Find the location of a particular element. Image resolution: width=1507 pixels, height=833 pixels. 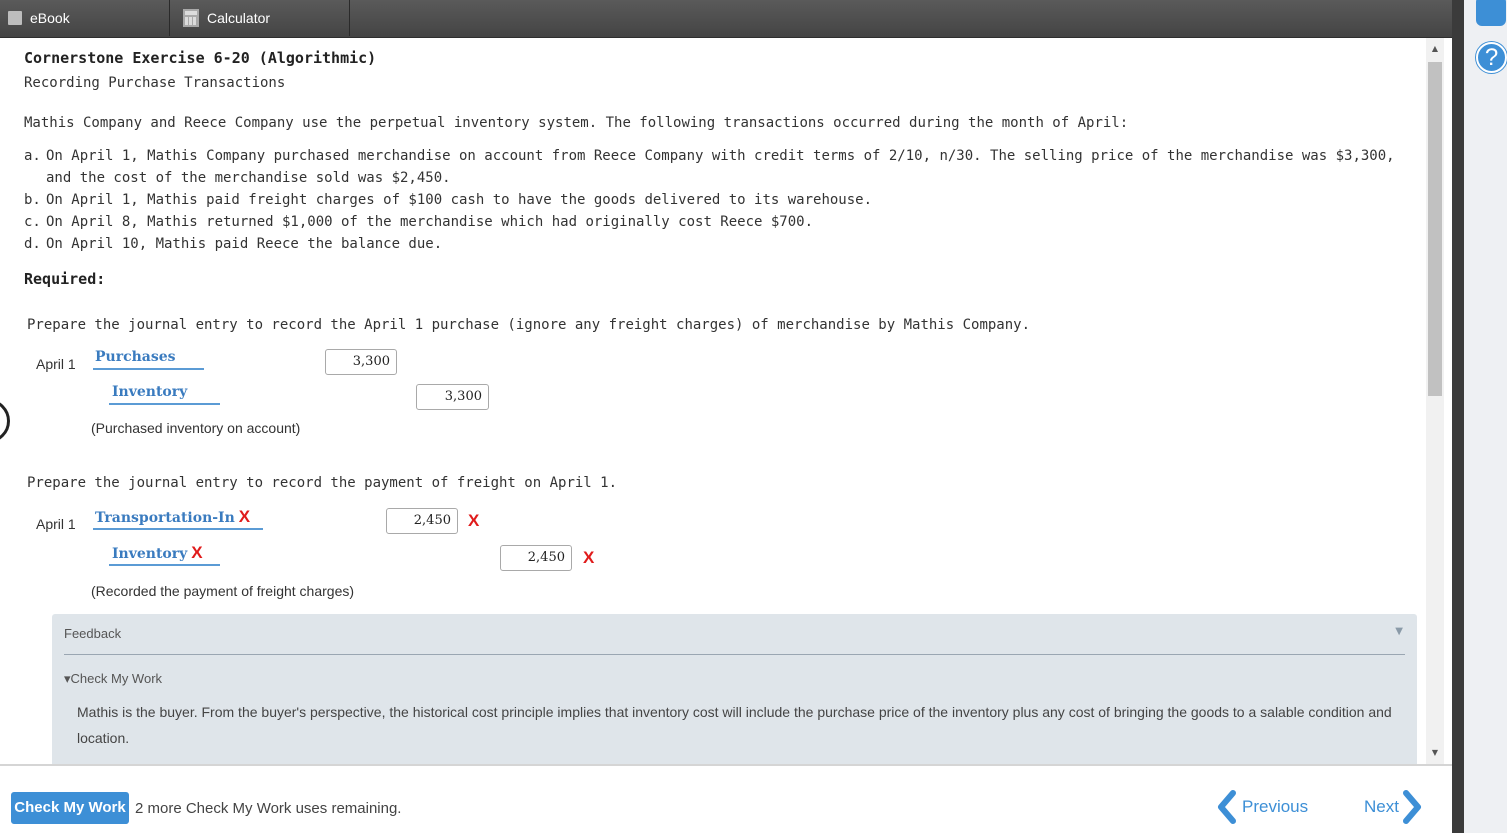

page-edge-circle is located at coordinates (5, 421).